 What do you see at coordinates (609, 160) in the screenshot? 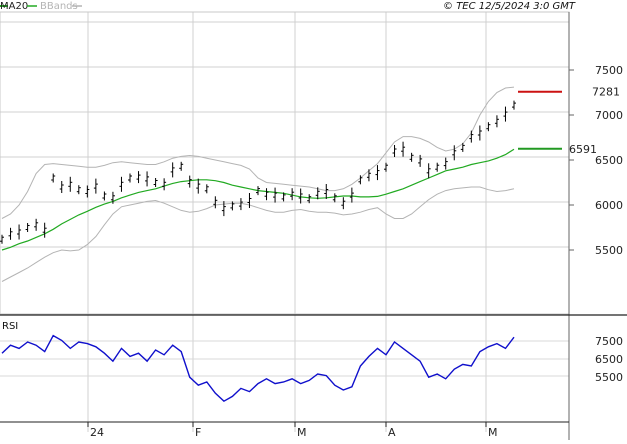
I see `y-tick-label: 6500` at bounding box center [609, 160].